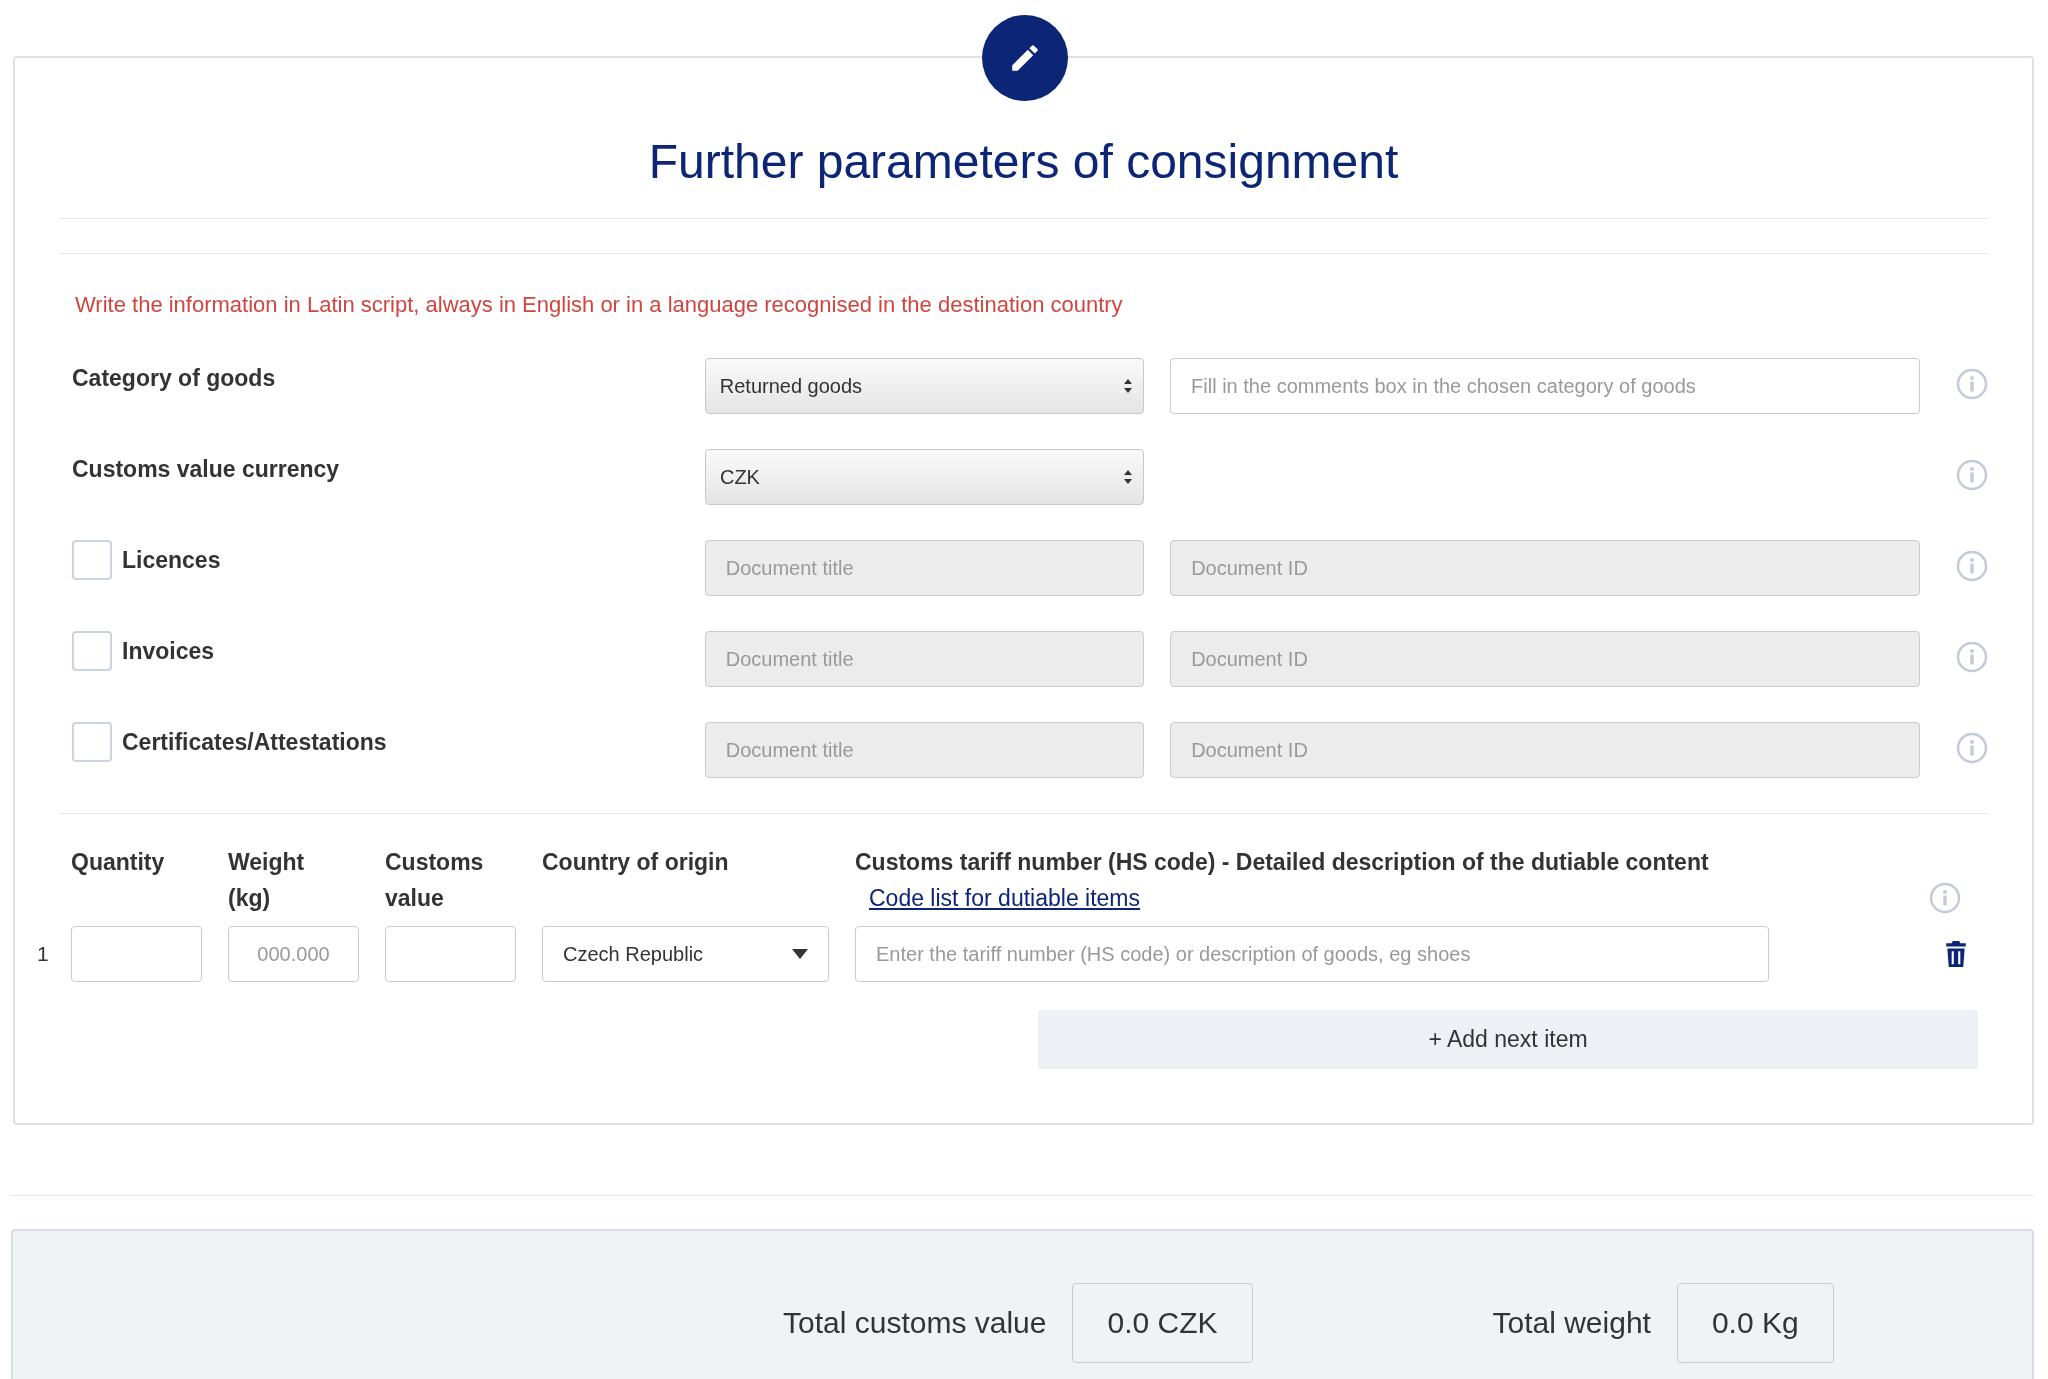  I want to click on column-header: Customs value, so click(435, 880).